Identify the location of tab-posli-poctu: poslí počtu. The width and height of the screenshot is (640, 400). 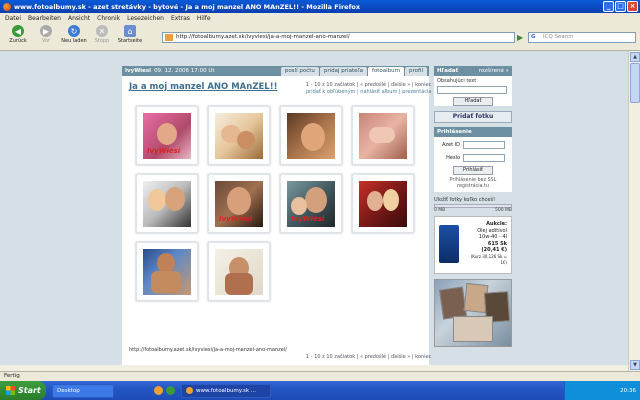
(299, 71).